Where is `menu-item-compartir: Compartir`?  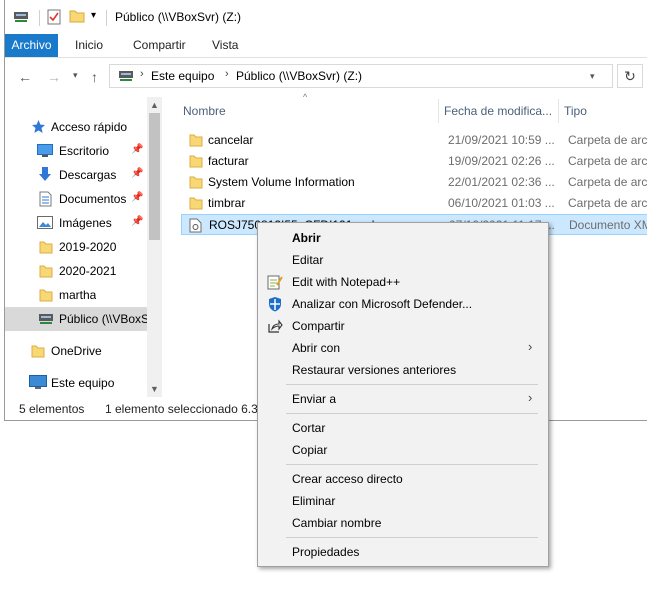 menu-item-compartir: Compartir is located at coordinates (403, 326).